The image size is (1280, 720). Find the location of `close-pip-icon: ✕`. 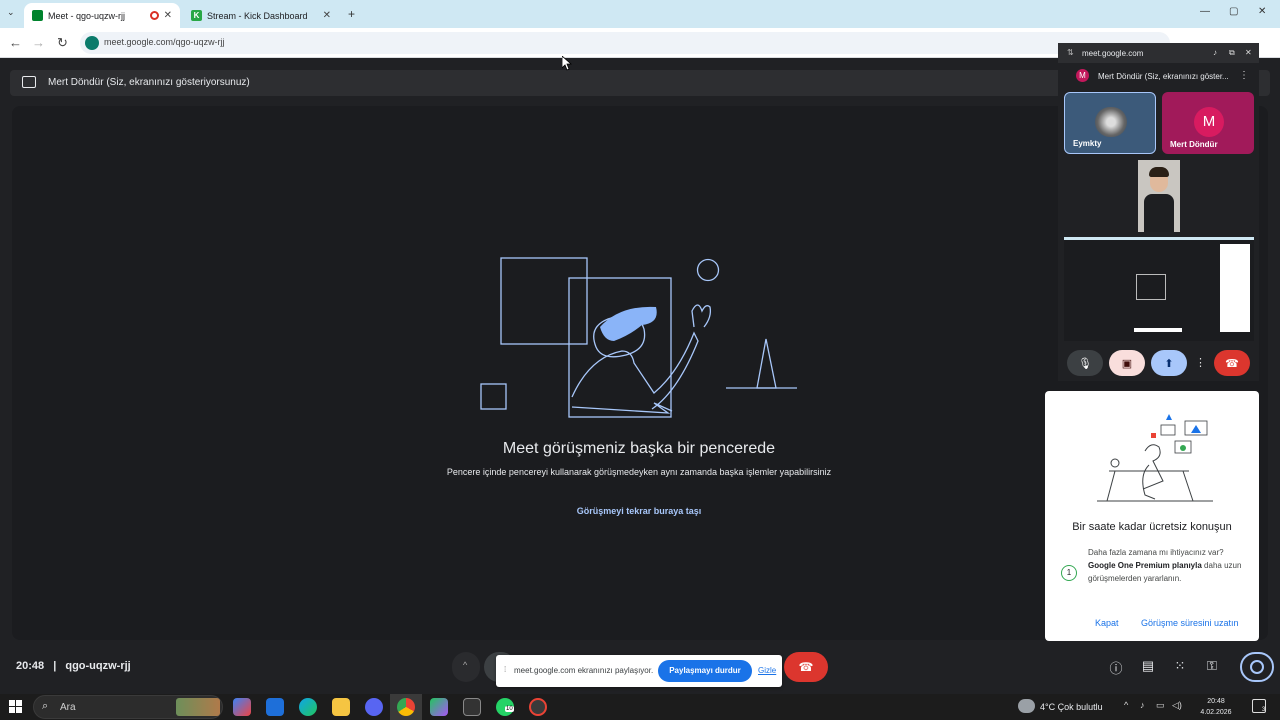

close-pip-icon: ✕ is located at coordinates (1248, 52).